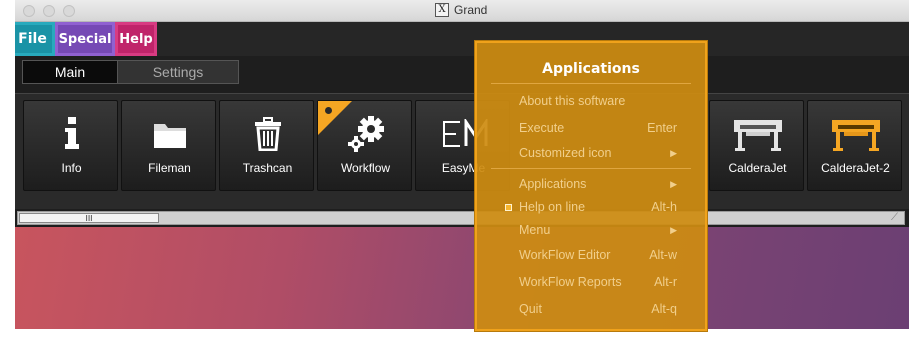  I want to click on menu-item-shortcut: Alt-r, so click(665, 282).